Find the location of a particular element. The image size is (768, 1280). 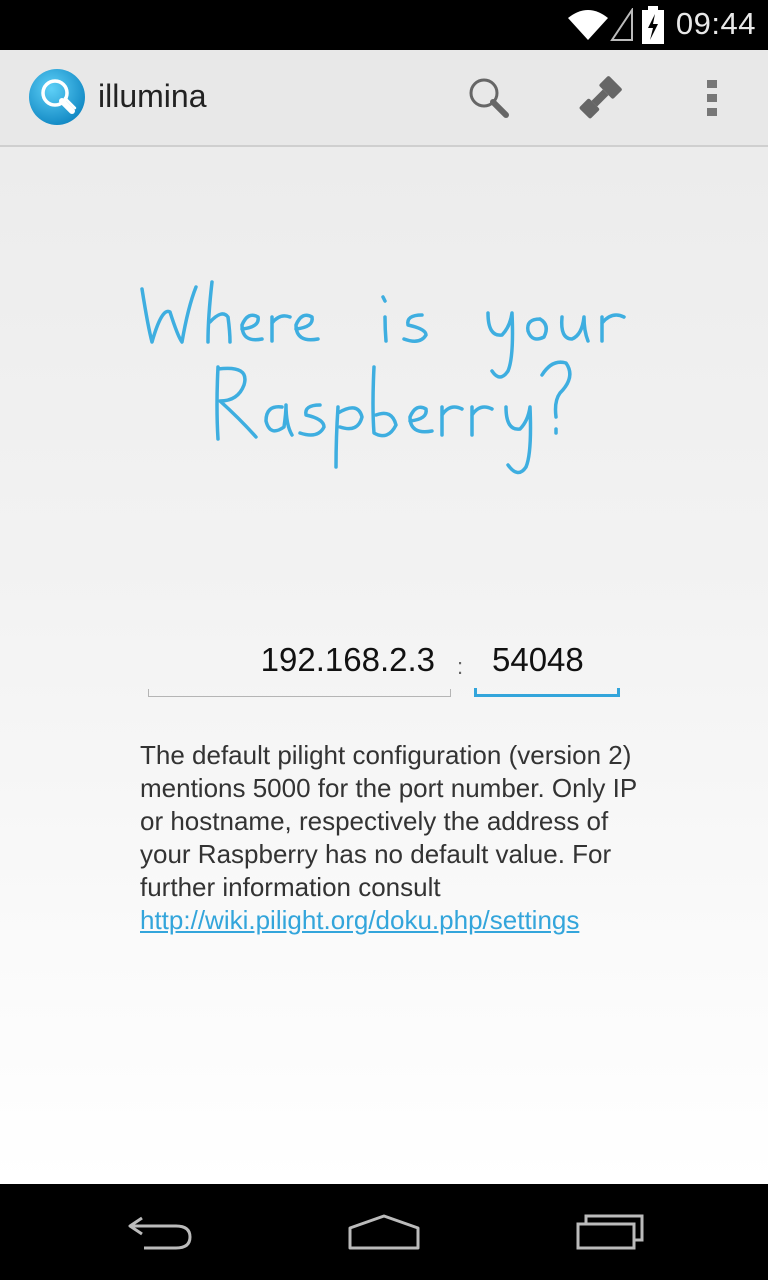

wifi-icon is located at coordinates (588, 25).